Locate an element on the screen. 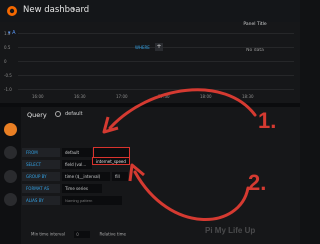  x-axis-label: 17:00 is located at coordinates (122, 96).